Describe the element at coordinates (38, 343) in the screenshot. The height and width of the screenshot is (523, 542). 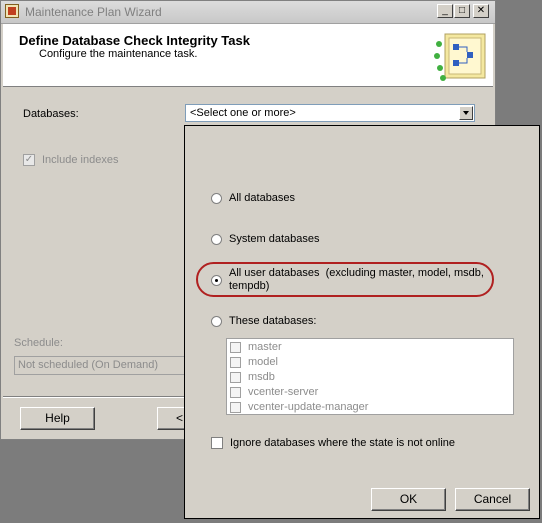
I see `schedule-label: Schedule:` at that location.